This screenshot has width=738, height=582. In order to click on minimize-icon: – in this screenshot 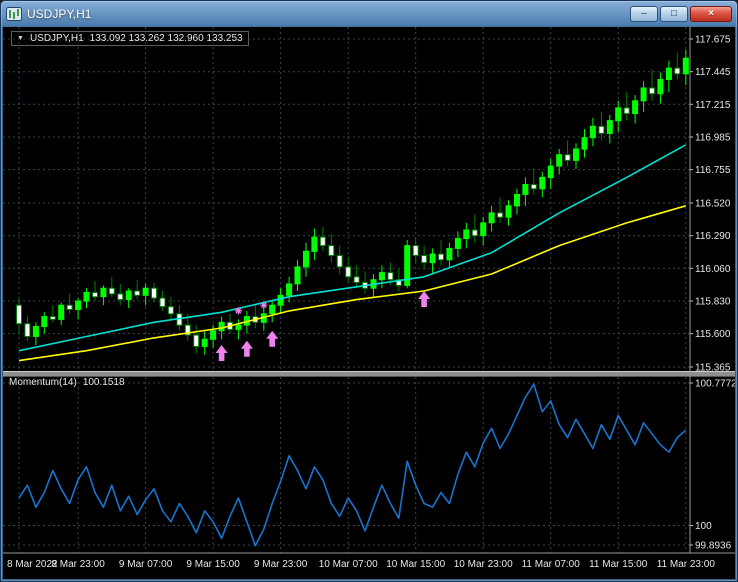, I will do `click(644, 13)`.